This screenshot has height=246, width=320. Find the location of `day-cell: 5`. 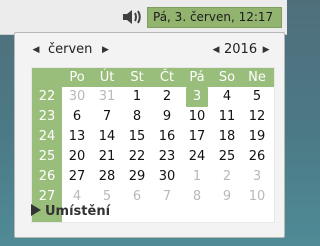

day-cell: 5 is located at coordinates (257, 97).